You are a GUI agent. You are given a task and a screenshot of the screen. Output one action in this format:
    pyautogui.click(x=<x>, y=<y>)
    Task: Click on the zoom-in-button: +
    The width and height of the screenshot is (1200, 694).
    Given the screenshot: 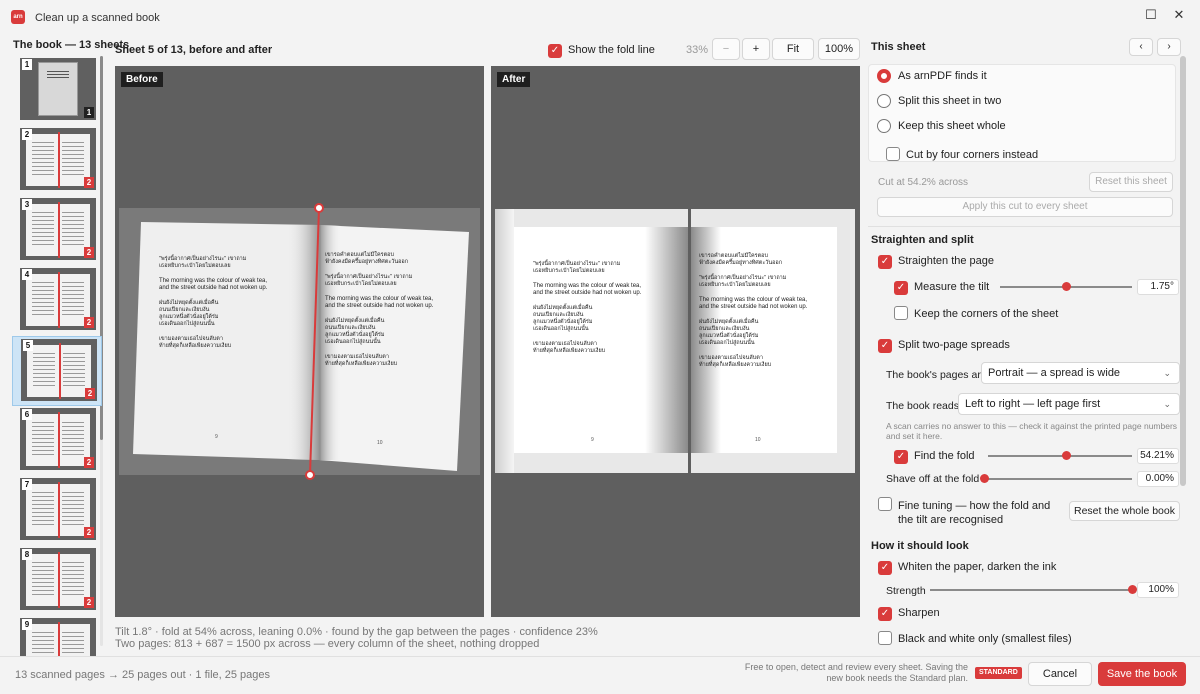 What is the action you would take?
    pyautogui.click(x=756, y=49)
    